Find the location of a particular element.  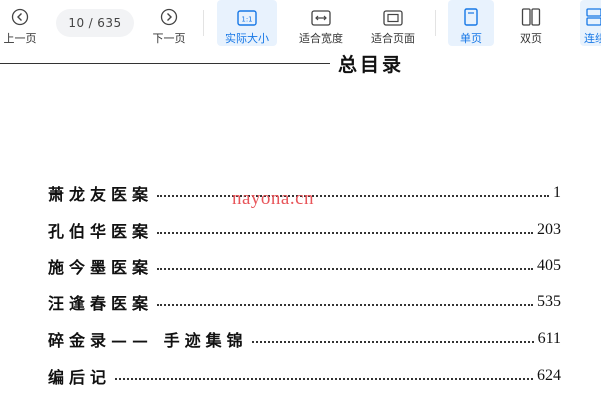

watermark-text: nayona.cn is located at coordinates (273, 198).